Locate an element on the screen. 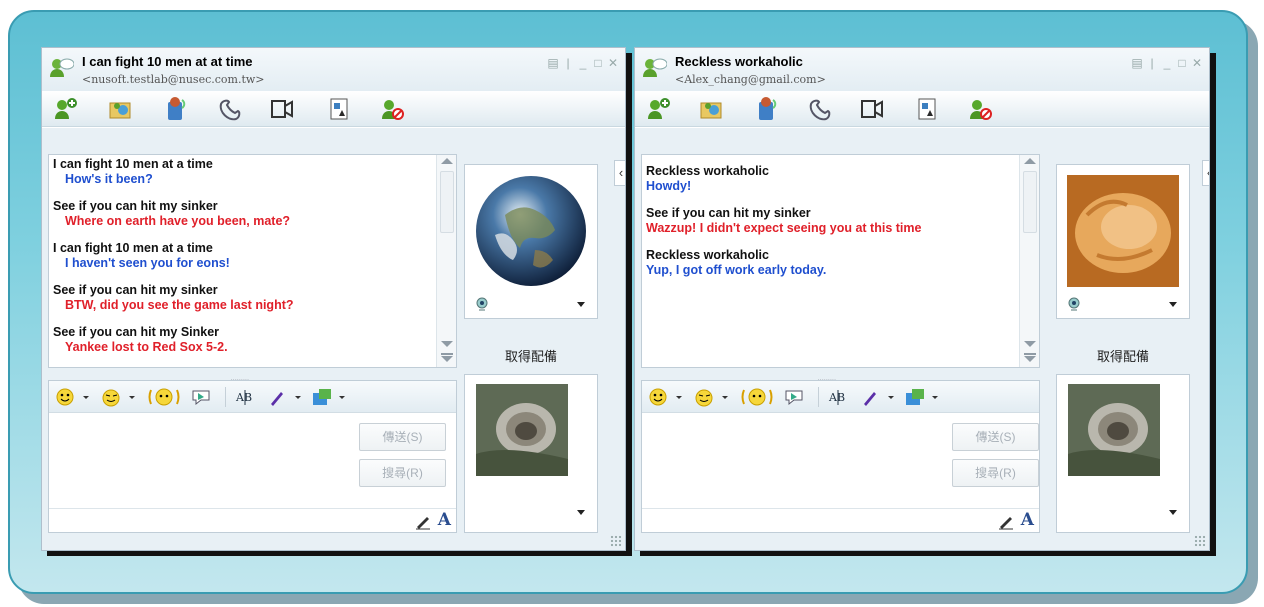 The height and width of the screenshot is (607, 1264). message-text: Yankee lost to Red Sox 5-2. is located at coordinates (146, 347).